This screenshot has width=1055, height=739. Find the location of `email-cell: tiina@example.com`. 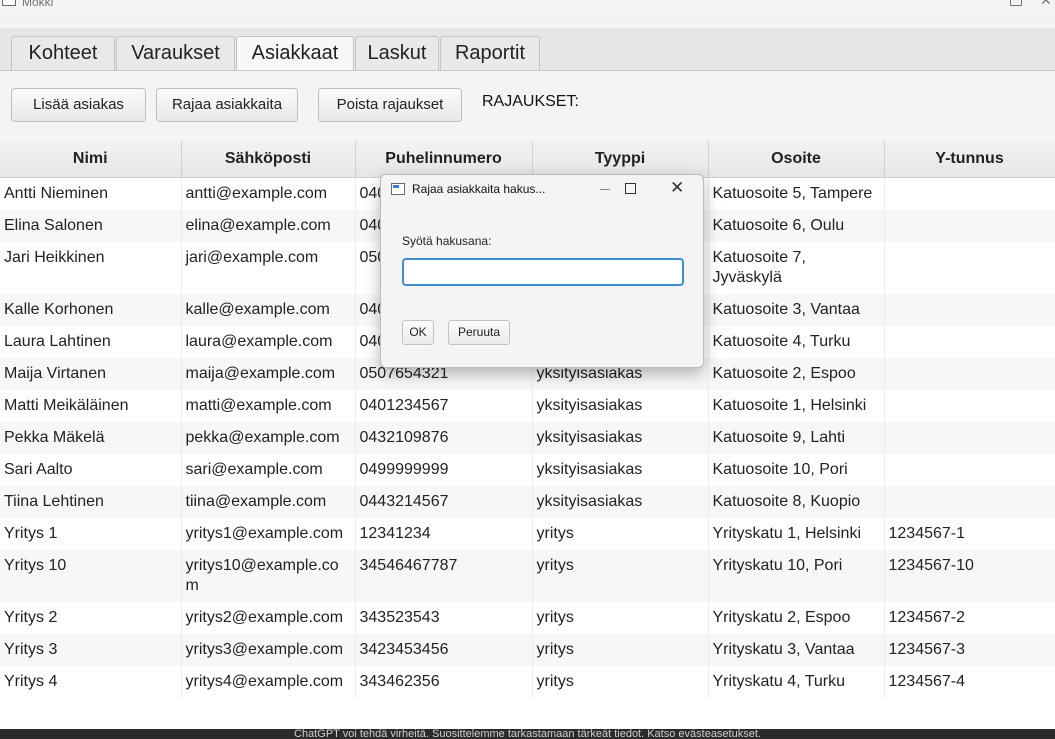

email-cell: tiina@example.com is located at coordinates (268, 502).